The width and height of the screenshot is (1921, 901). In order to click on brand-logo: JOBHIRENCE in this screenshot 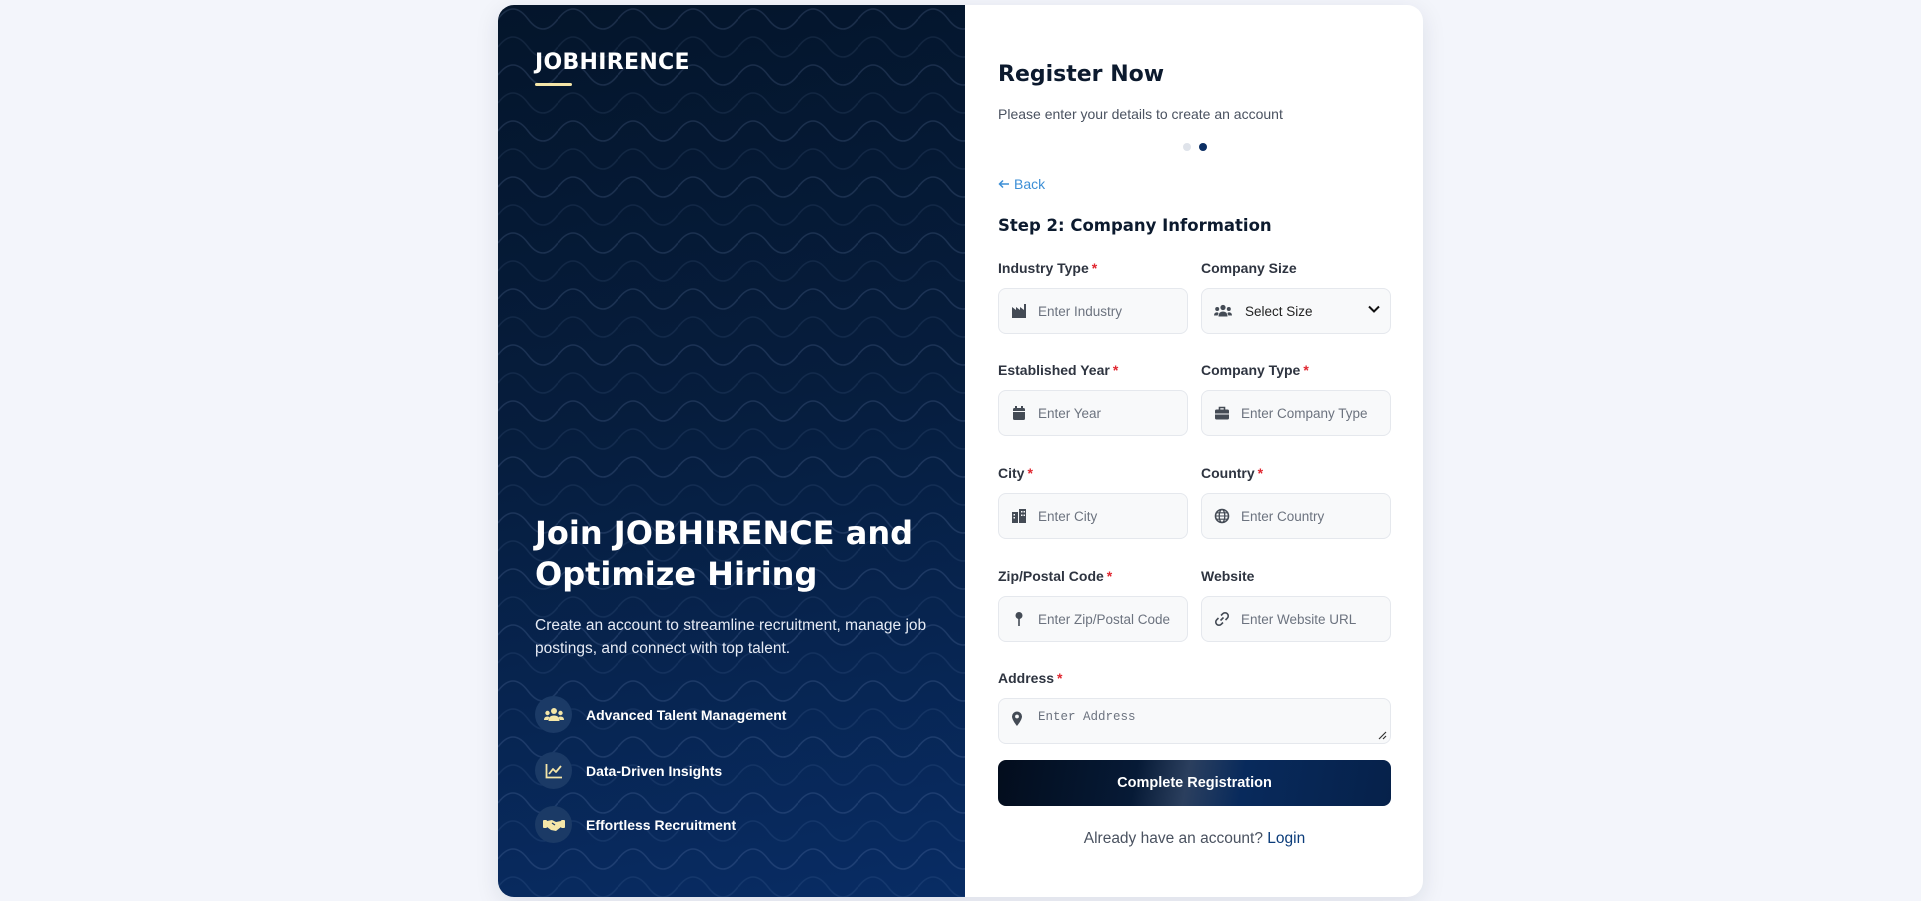, I will do `click(612, 62)`.